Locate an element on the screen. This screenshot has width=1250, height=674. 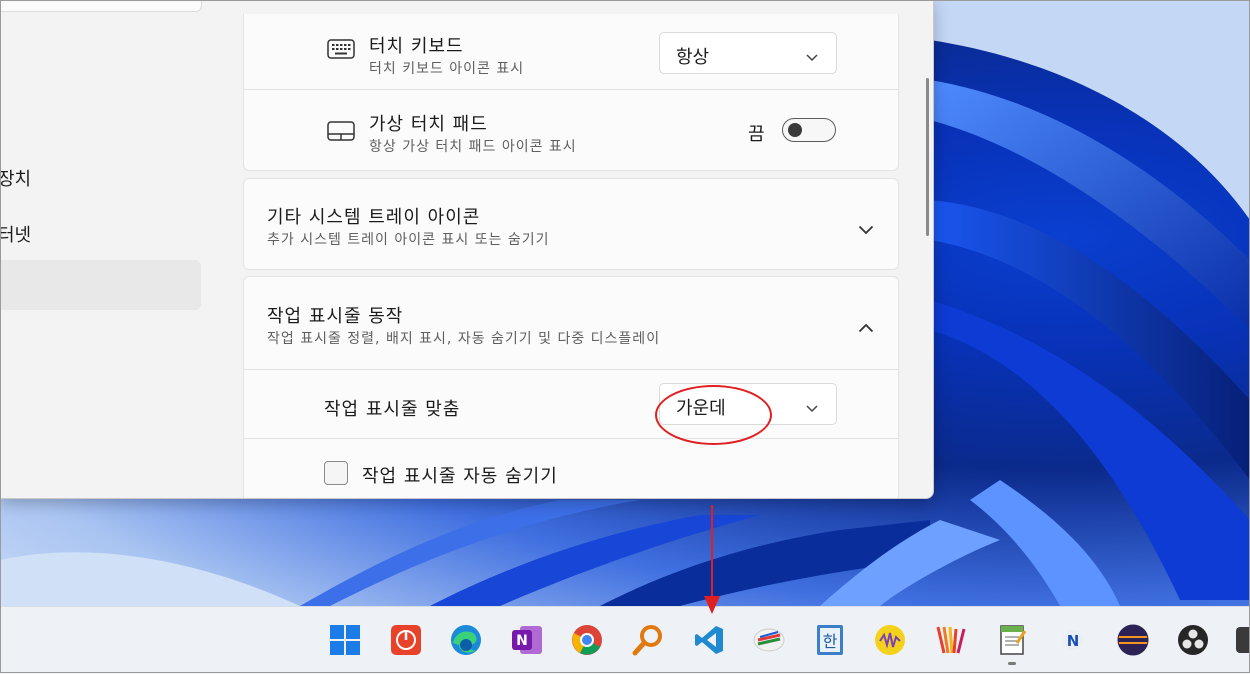
annotation-arrow is located at coordinates (712, 559).